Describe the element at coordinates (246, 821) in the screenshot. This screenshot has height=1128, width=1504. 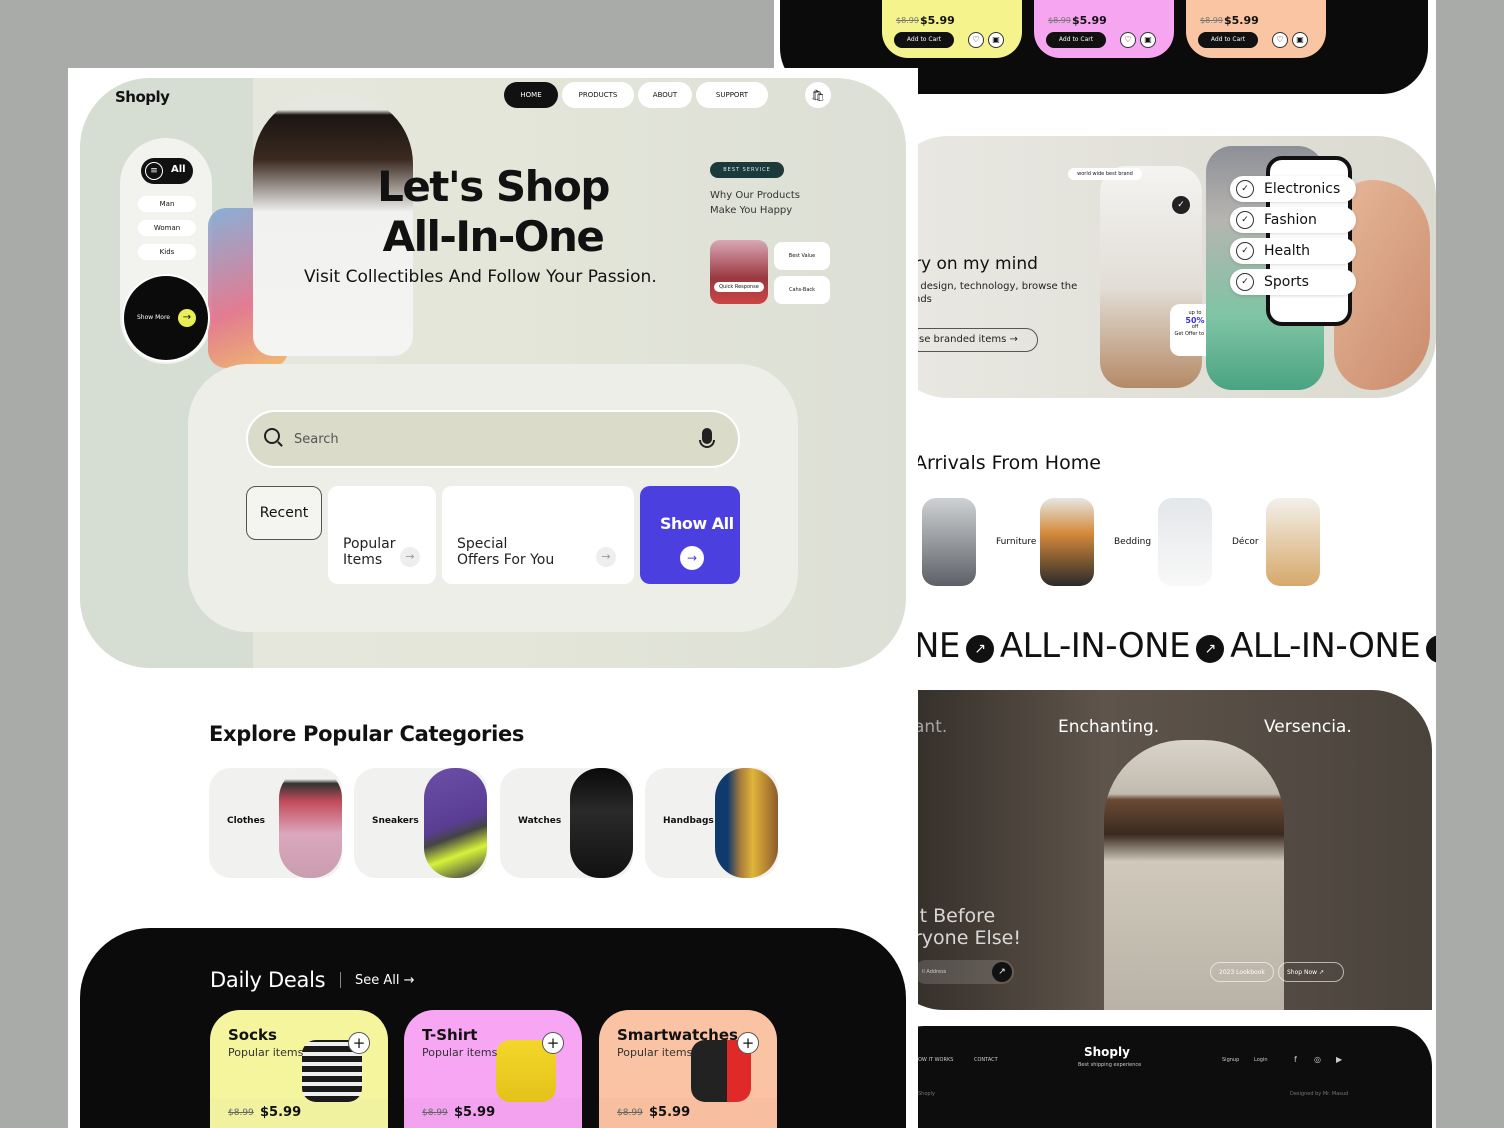
I see `category-label: Clothes` at that location.